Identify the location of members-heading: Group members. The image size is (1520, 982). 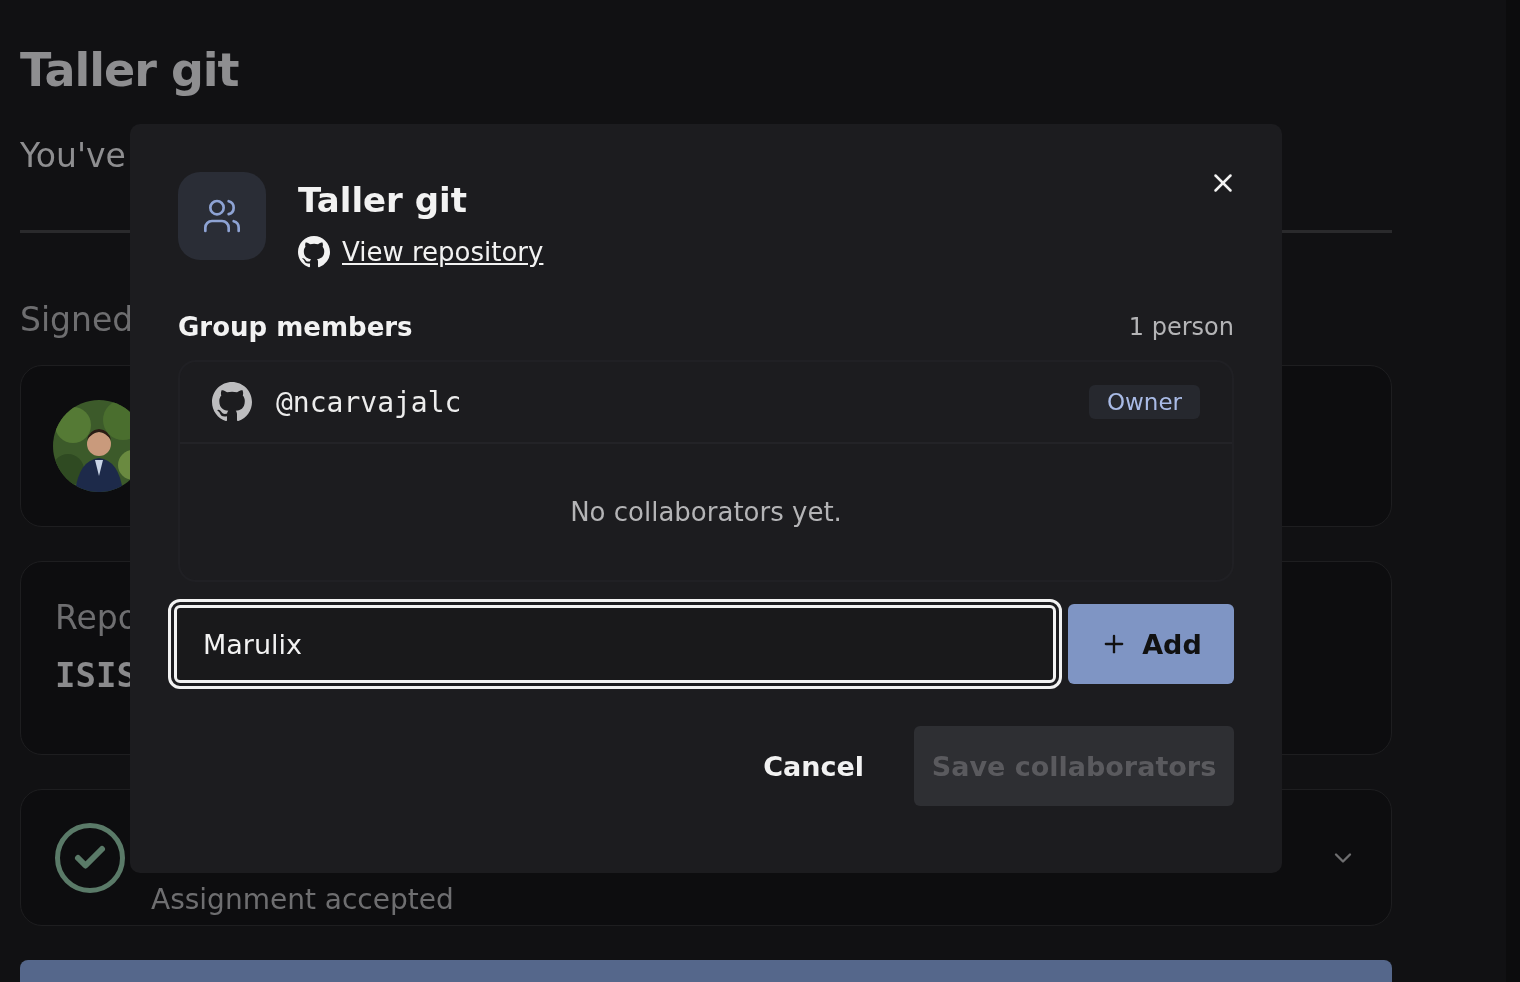
(295, 327).